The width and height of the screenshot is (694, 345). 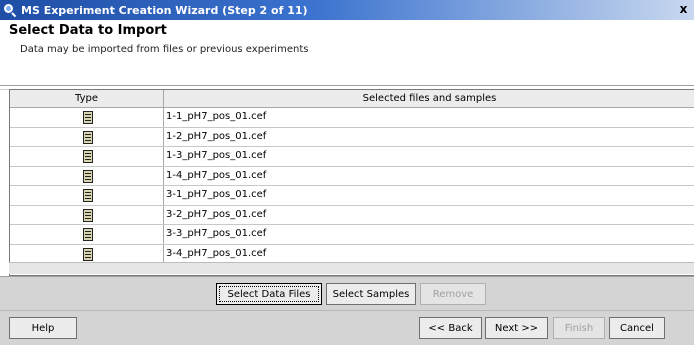 What do you see at coordinates (216, 233) in the screenshot?
I see `file-name-cell: 3-3_pH7_pos_01.cef` at bounding box center [216, 233].